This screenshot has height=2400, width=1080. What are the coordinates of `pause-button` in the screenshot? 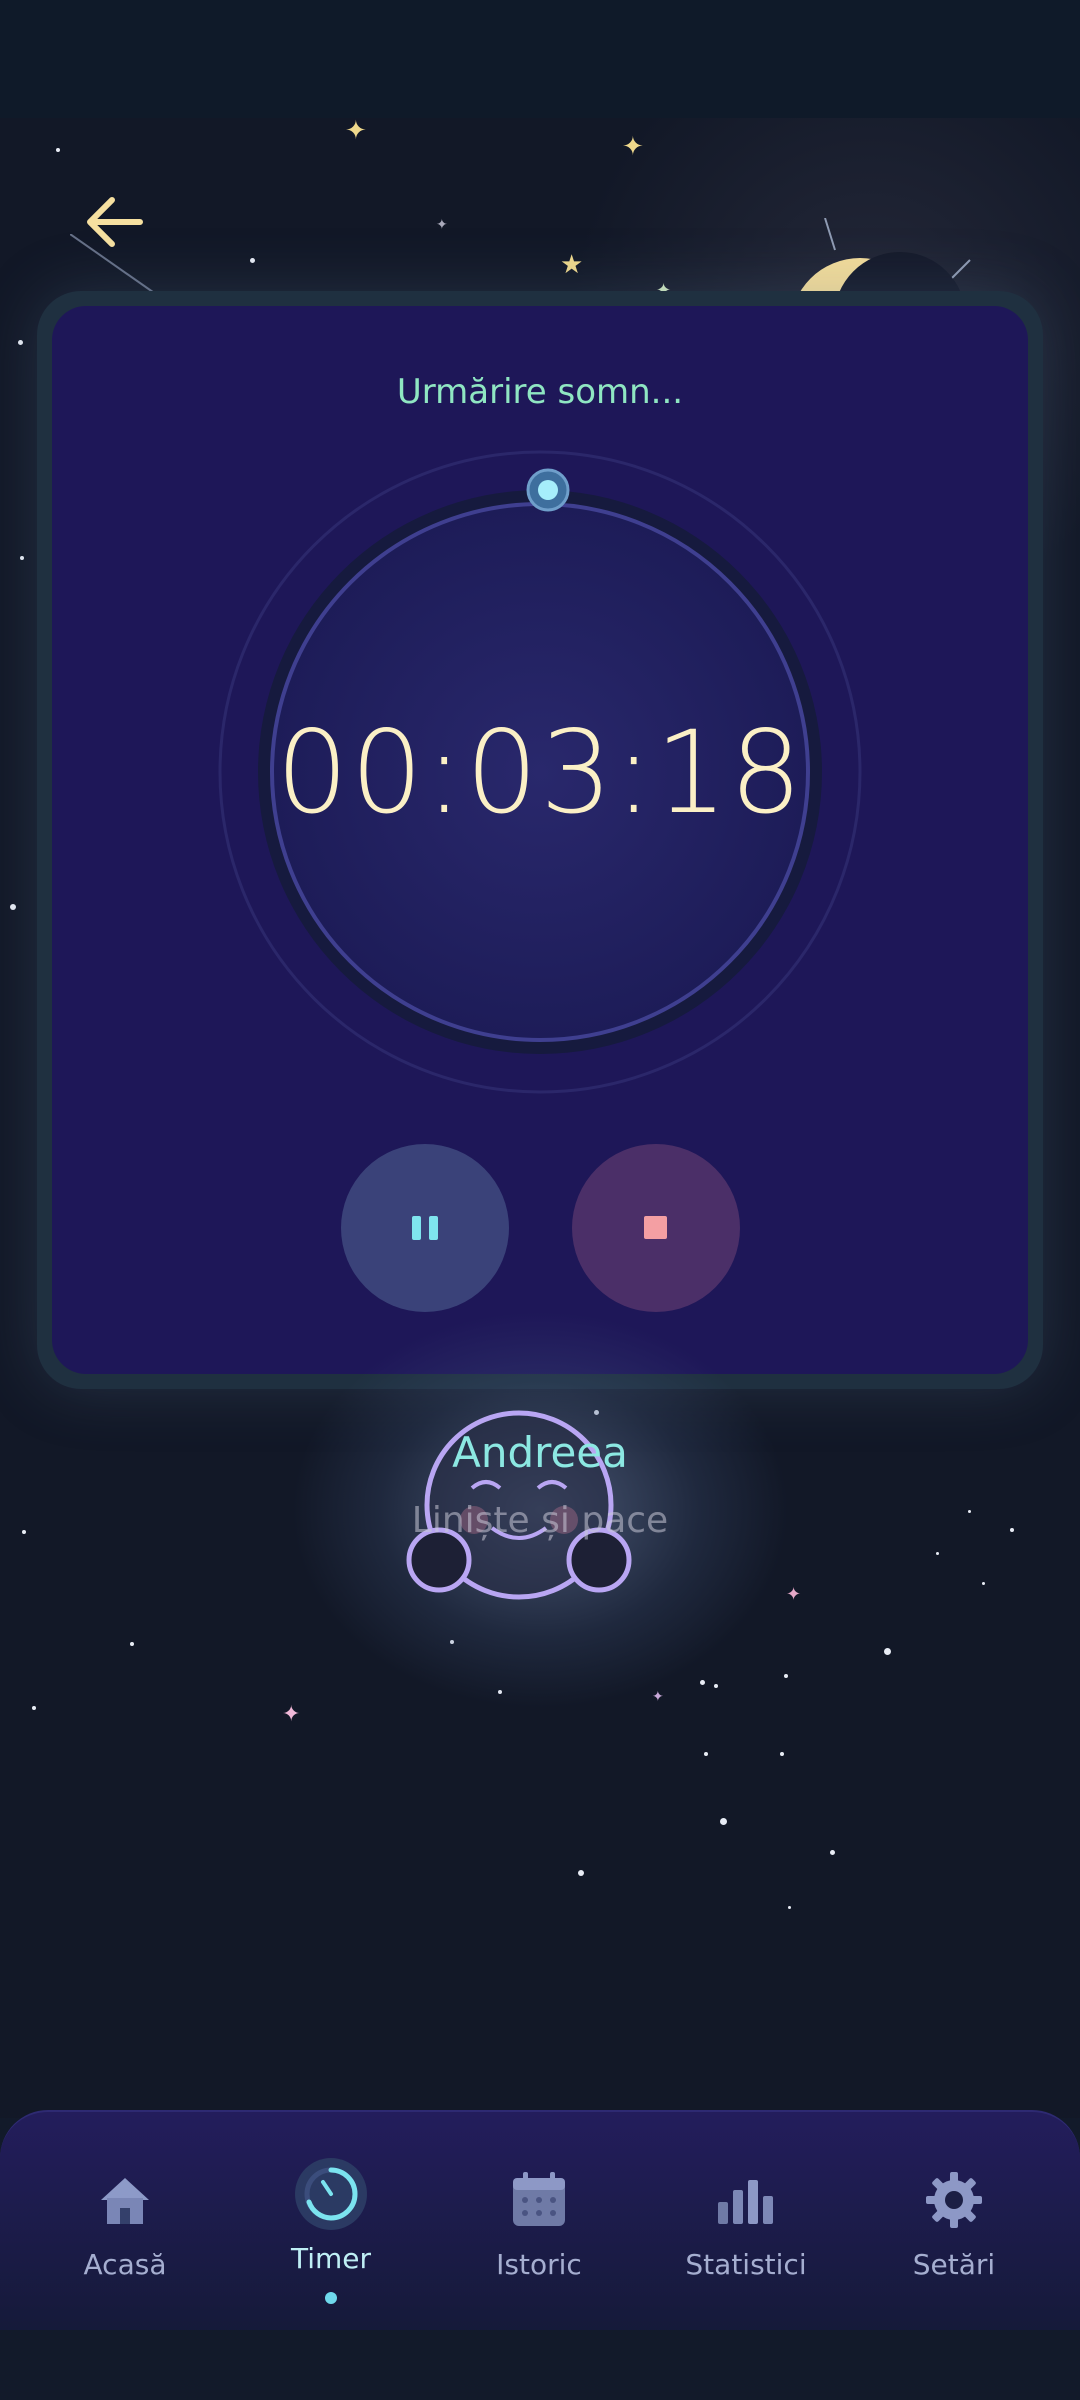 It's located at (425, 1228).